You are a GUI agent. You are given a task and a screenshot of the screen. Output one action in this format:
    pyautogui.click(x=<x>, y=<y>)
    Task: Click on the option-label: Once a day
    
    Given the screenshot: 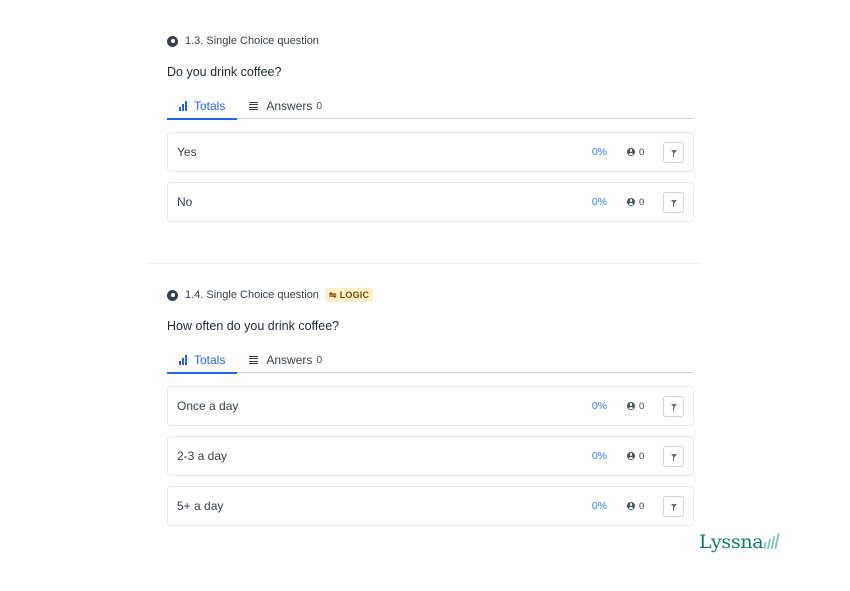 What is the action you would take?
    pyautogui.click(x=208, y=406)
    